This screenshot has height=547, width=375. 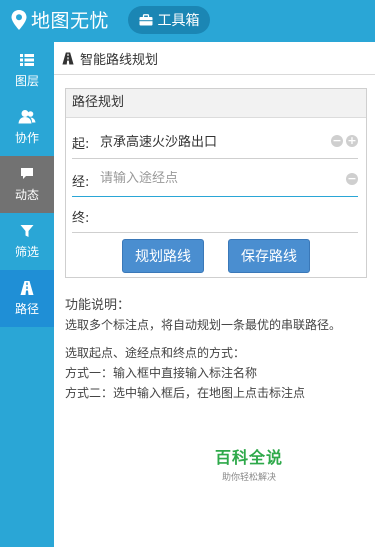 I want to click on watermark-subtitle: 助你轻松解决, so click(x=248, y=478).